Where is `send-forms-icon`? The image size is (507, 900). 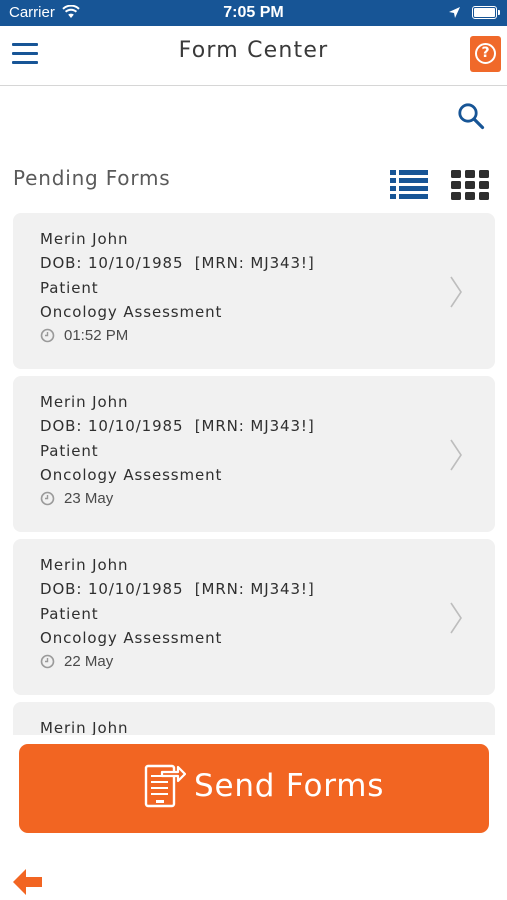 send-forms-icon is located at coordinates (165, 786).